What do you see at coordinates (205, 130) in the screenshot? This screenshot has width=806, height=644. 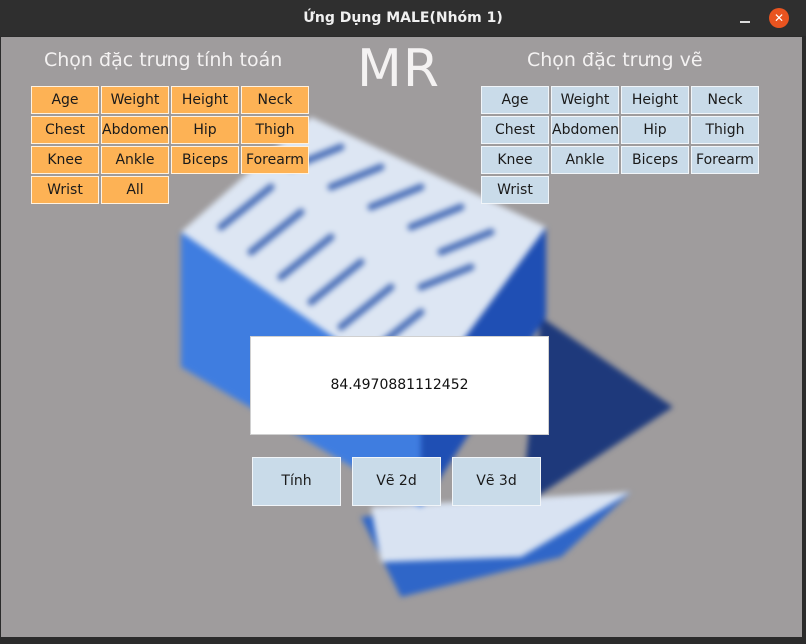 I see `compute-btn-hip: Hip` at bounding box center [205, 130].